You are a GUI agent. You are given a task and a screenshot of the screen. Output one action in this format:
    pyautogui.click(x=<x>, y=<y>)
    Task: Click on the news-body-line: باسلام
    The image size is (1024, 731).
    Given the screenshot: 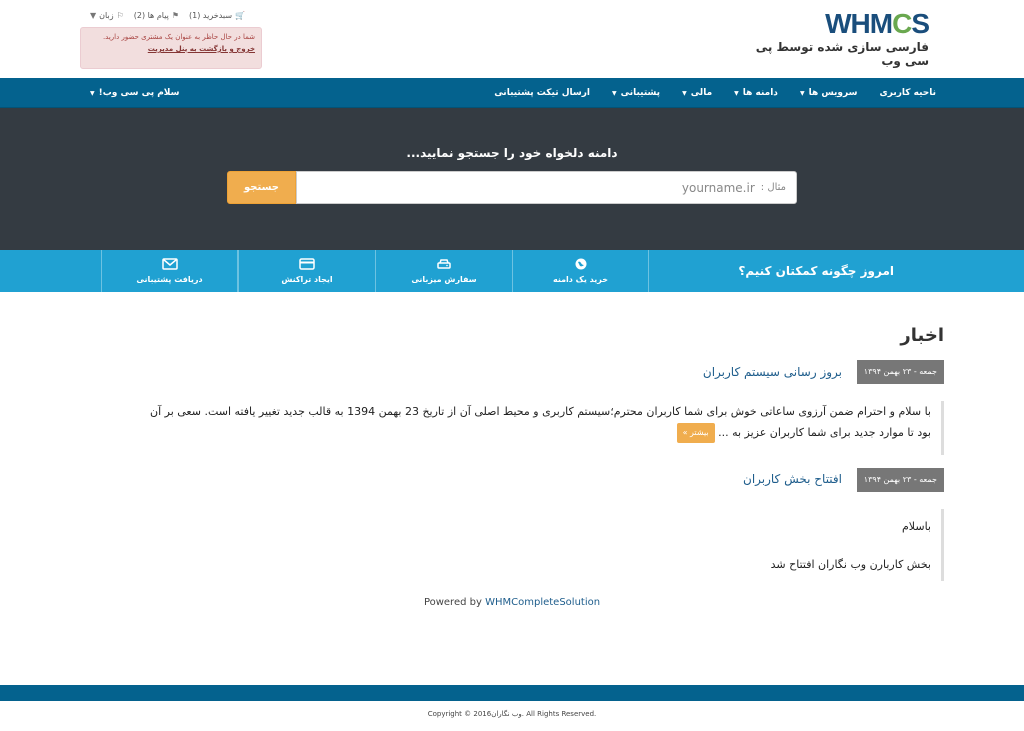 What is the action you would take?
    pyautogui.click(x=916, y=526)
    